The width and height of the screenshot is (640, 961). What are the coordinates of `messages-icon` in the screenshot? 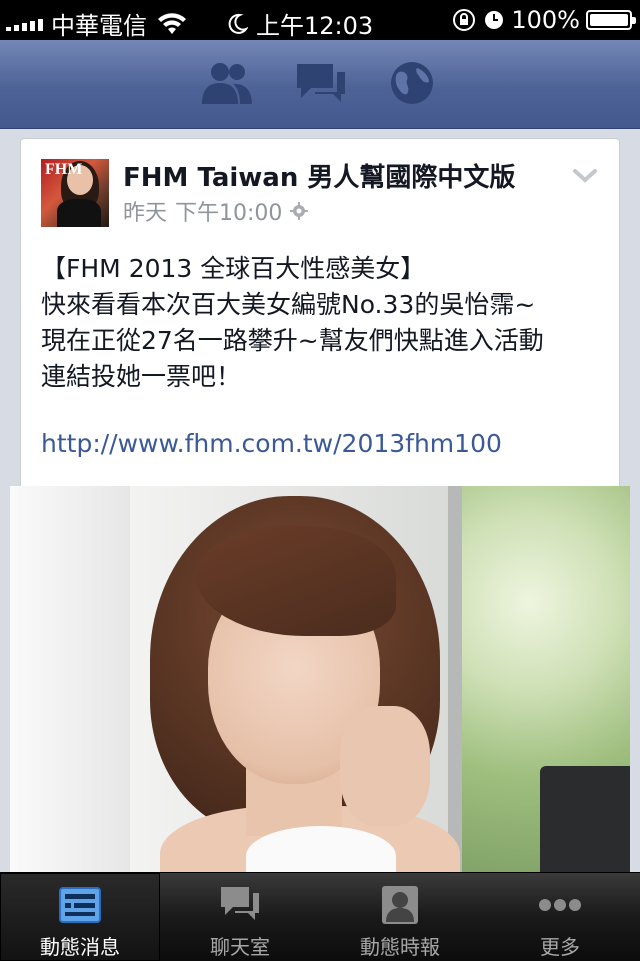 It's located at (320, 83).